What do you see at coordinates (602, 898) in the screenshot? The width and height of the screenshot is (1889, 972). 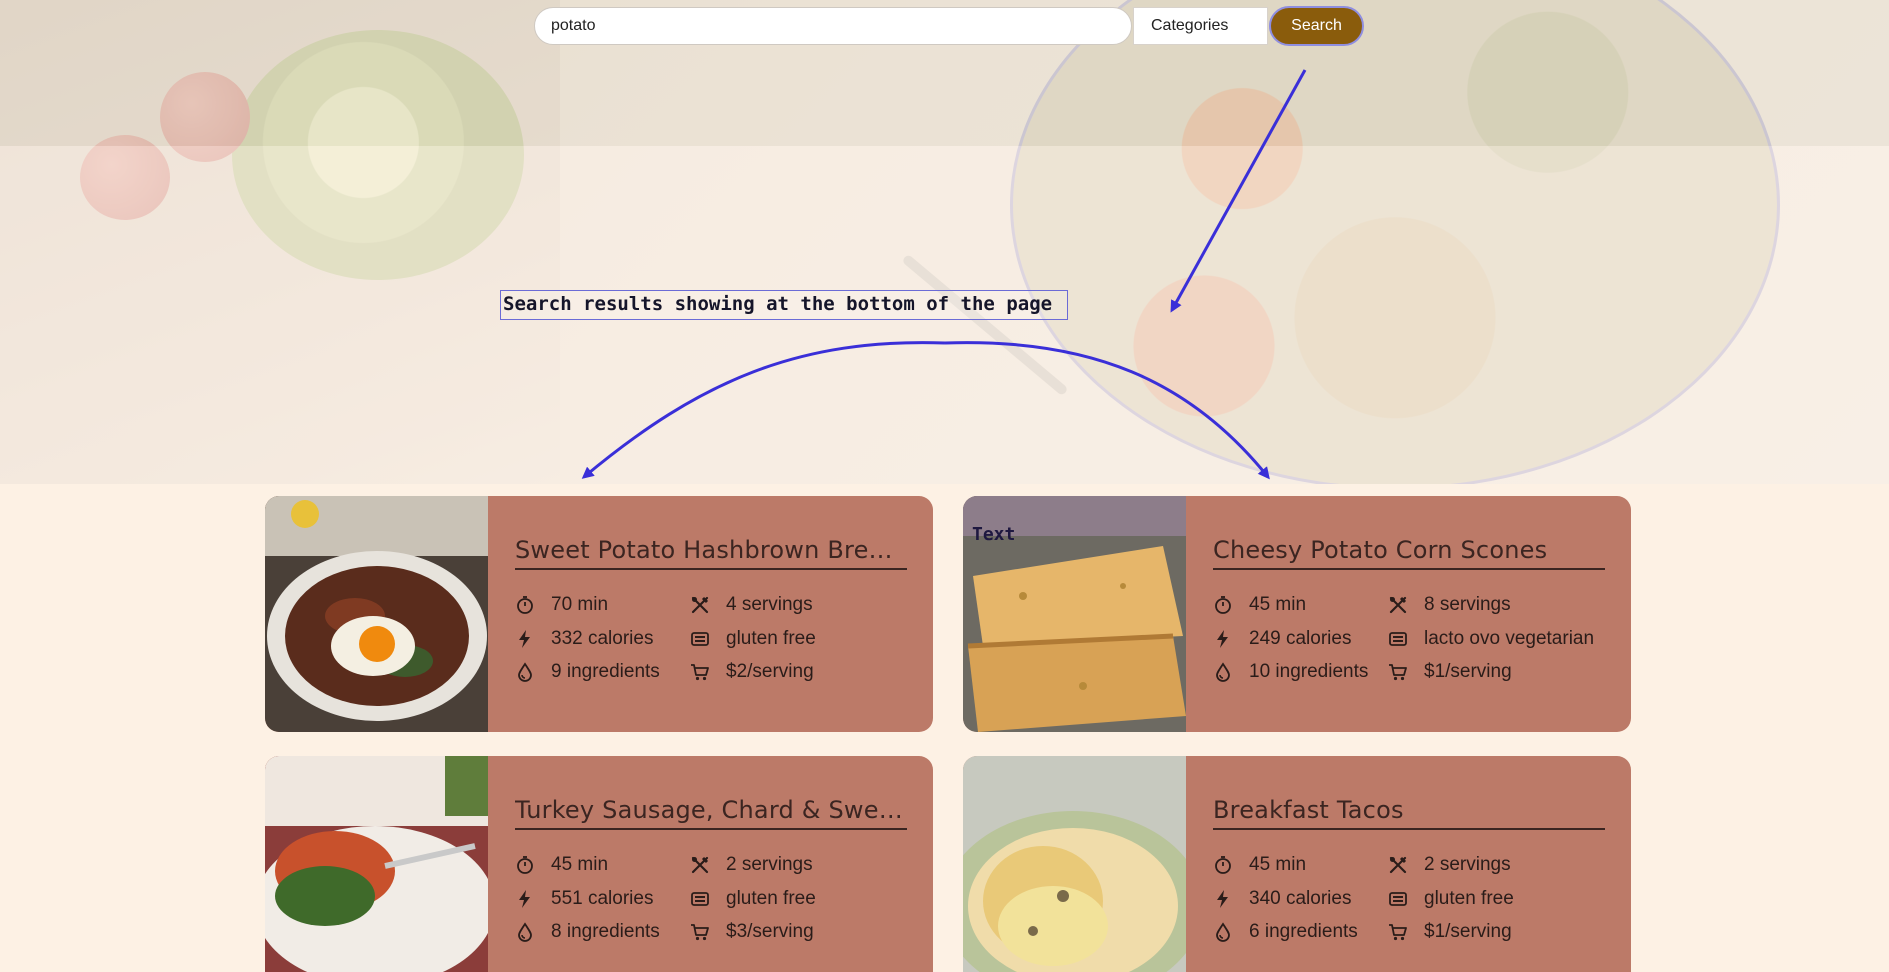 I see `recipe-calories-text: 551 calories` at bounding box center [602, 898].